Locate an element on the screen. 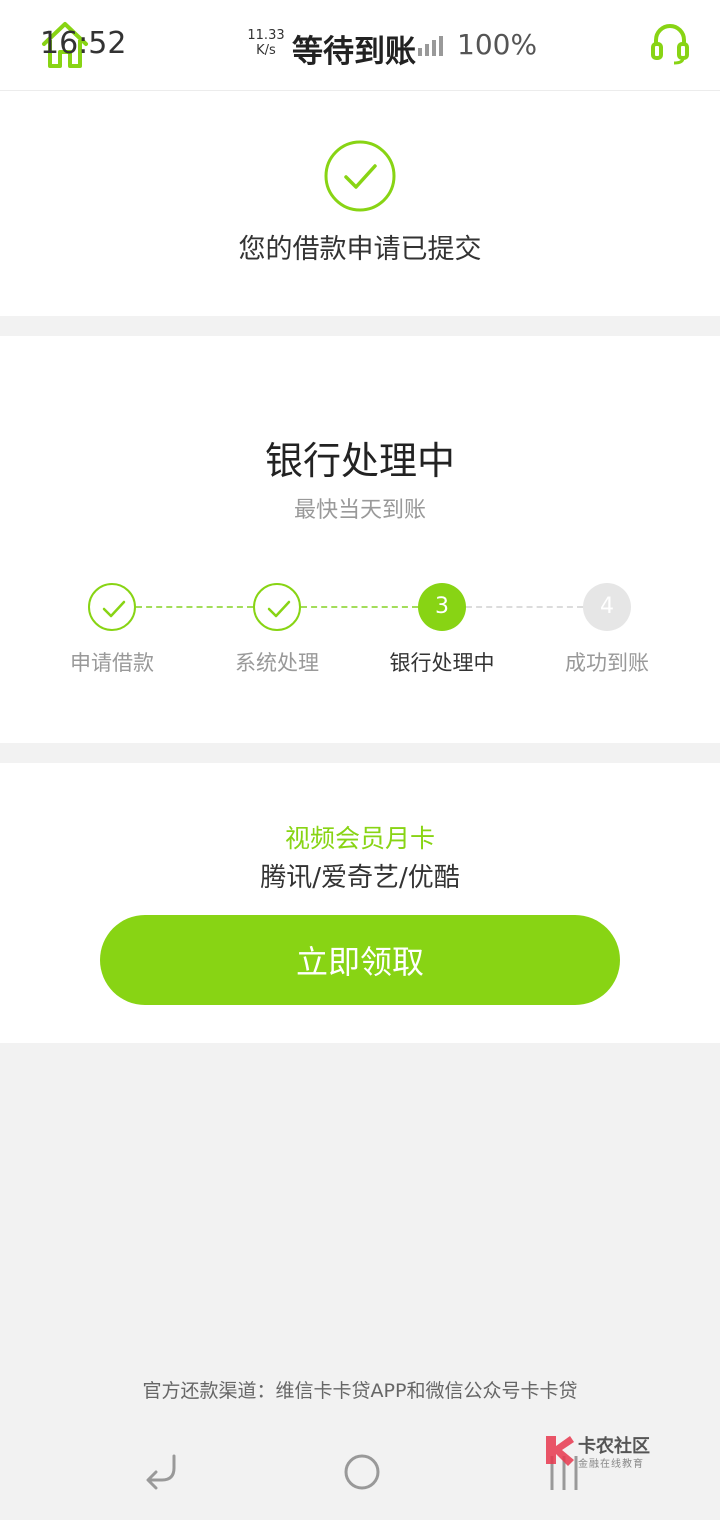  promo-description: 腾讯/爱奇艺/优酷 is located at coordinates (360, 878).